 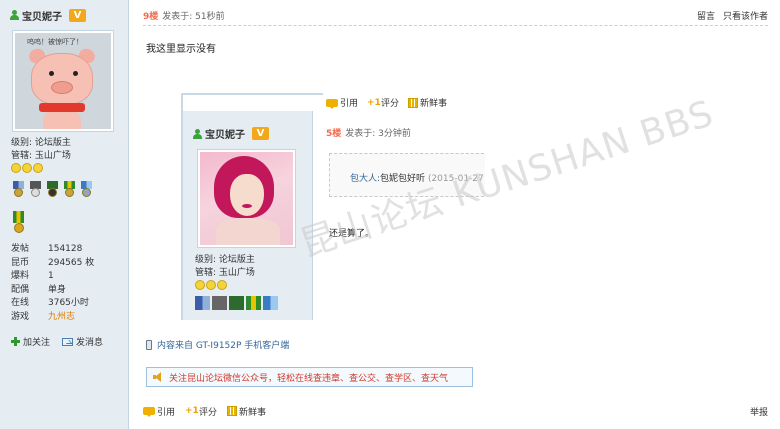 What do you see at coordinates (455, 16) in the screenshot?
I see `post-header: 9楼 发表于: 51秒前 留言 只看该作者` at bounding box center [455, 16].